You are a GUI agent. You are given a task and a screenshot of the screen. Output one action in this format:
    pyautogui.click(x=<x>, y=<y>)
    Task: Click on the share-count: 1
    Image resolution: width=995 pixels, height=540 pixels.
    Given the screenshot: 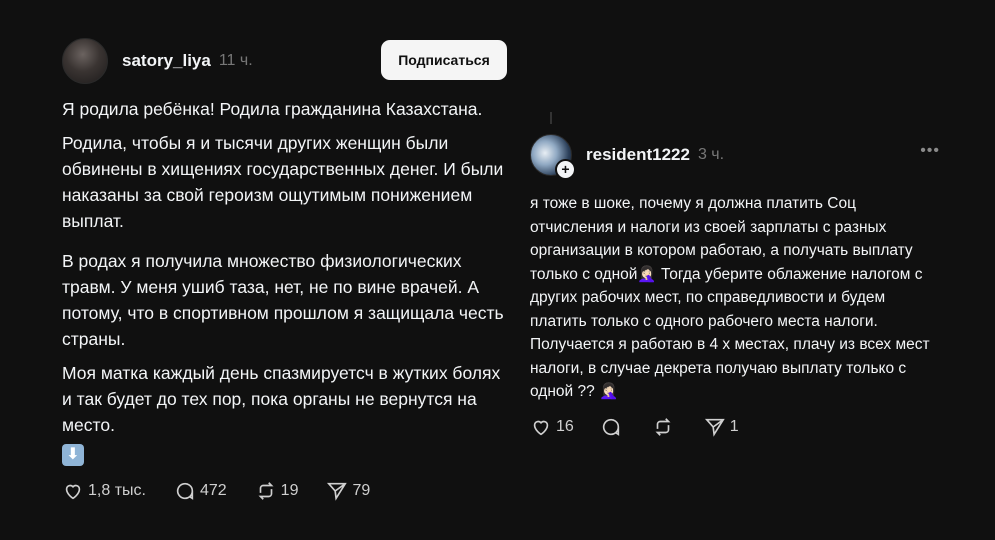 What is the action you would take?
    pyautogui.click(x=734, y=426)
    